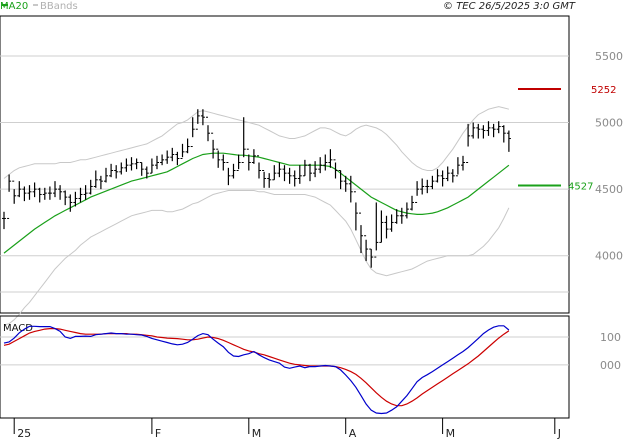 This screenshot has height=440, width=627. Describe the element at coordinates (610, 365) in the screenshot. I see `macd-y-tick-label: 000` at that location.